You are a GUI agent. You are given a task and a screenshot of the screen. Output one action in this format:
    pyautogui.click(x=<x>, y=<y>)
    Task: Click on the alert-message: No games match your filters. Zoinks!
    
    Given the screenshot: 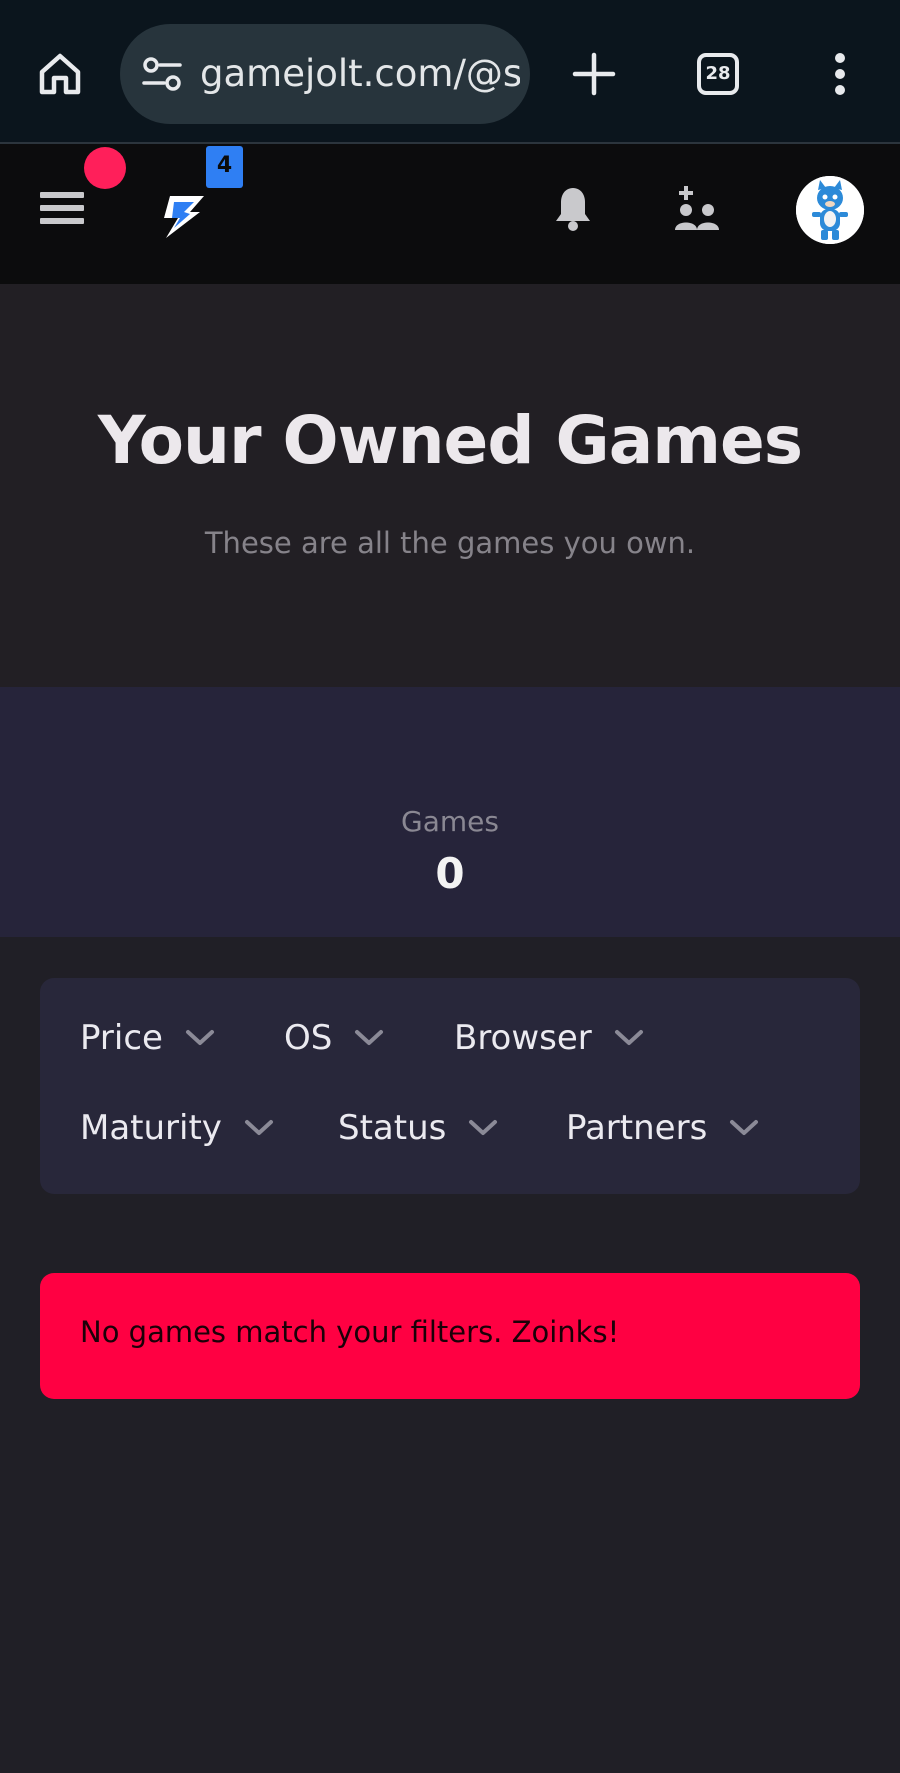 What is the action you would take?
    pyautogui.click(x=350, y=1332)
    